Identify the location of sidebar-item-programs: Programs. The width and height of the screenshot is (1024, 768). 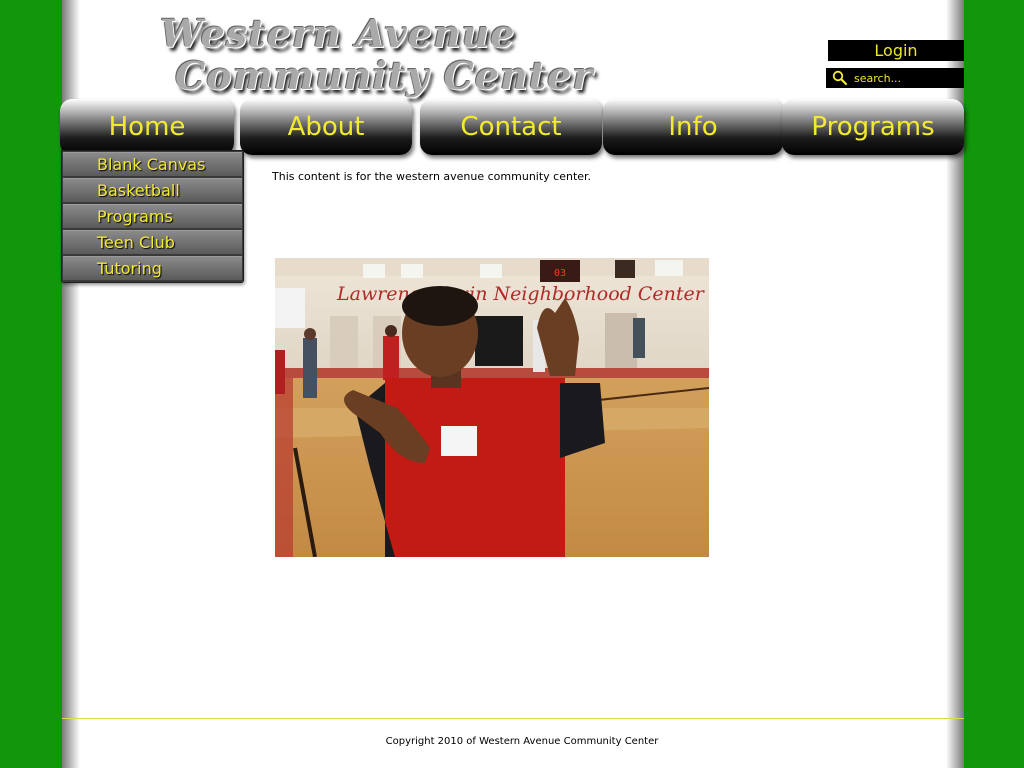
(152, 216).